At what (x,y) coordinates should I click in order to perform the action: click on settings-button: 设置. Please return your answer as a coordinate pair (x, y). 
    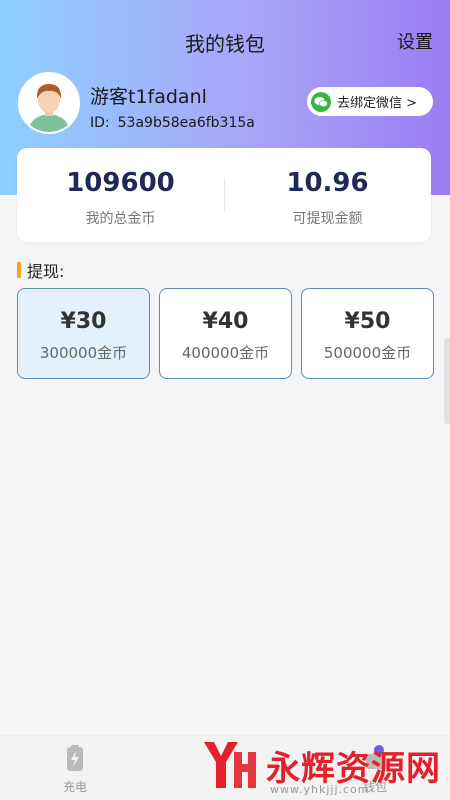
    Looking at the image, I should click on (415, 41).